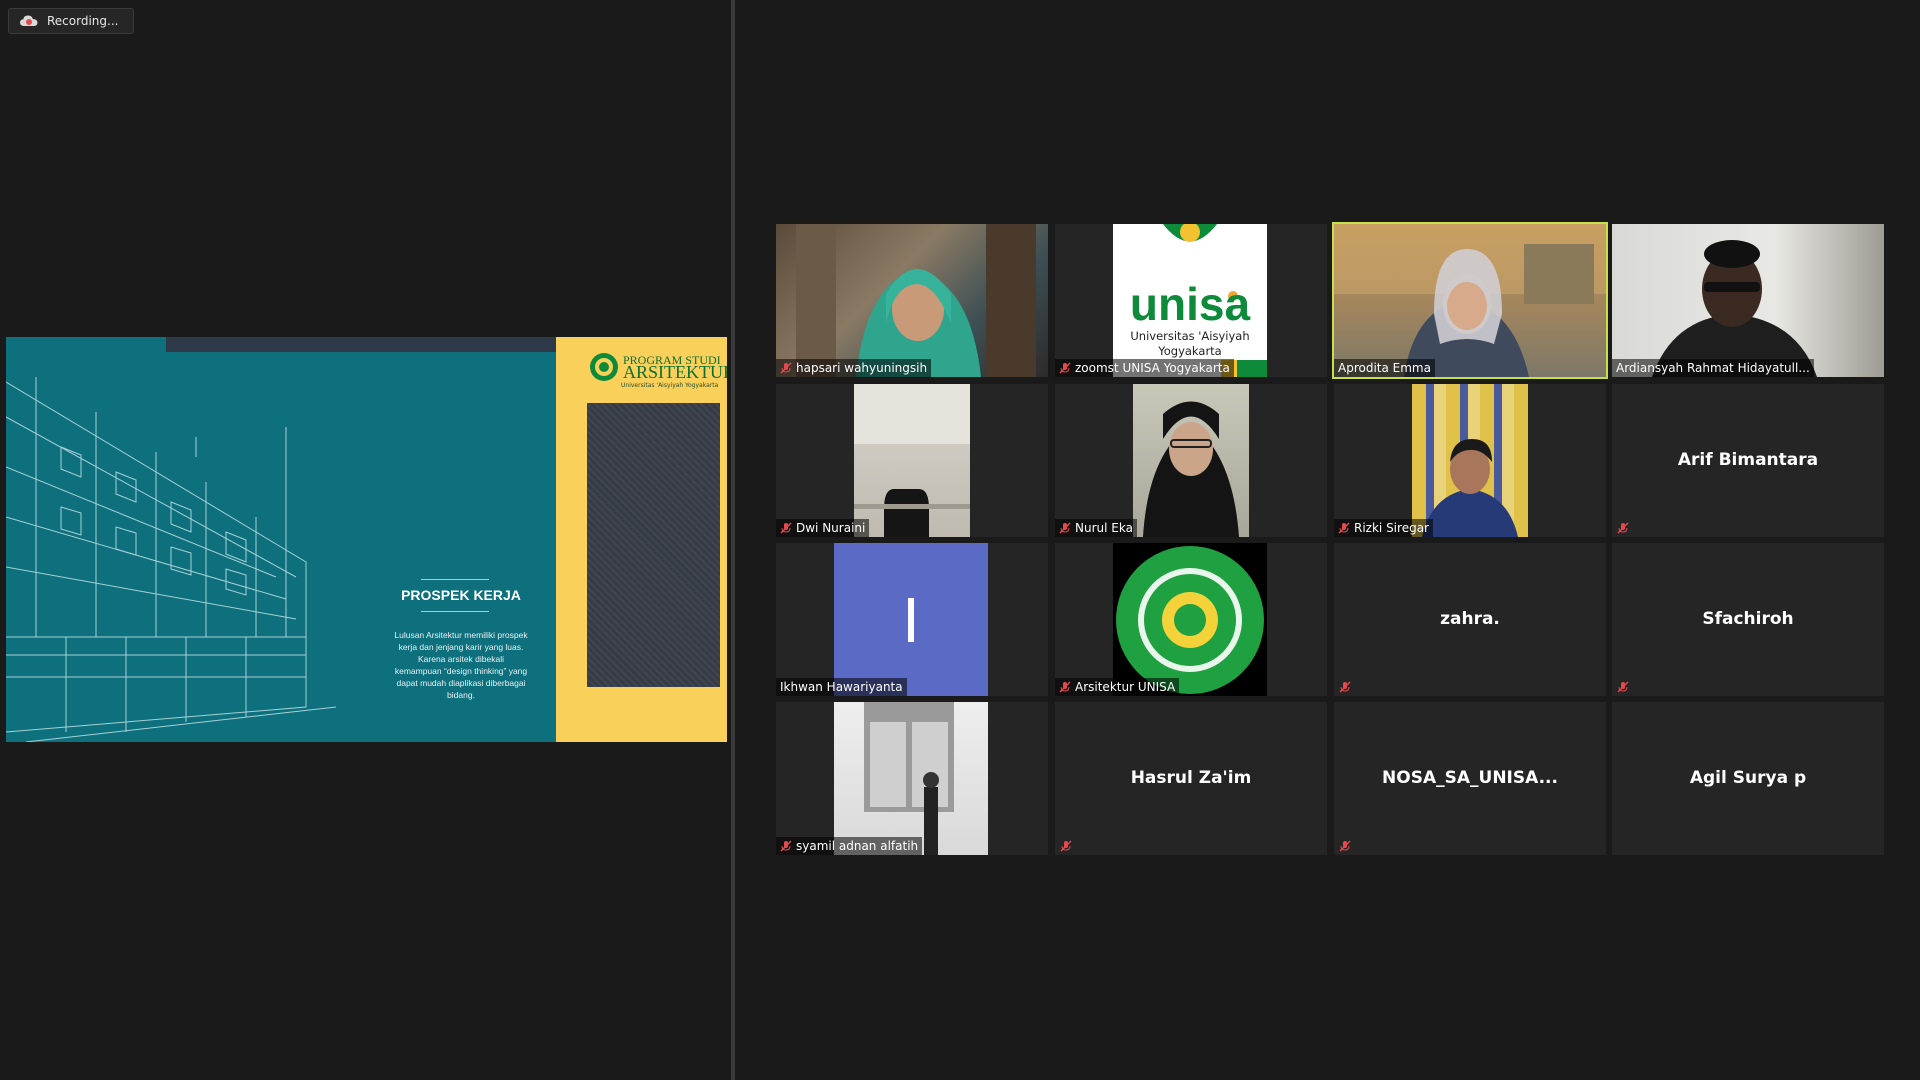  I want to click on participant-tile: Dwi Nuraini, so click(912, 460).